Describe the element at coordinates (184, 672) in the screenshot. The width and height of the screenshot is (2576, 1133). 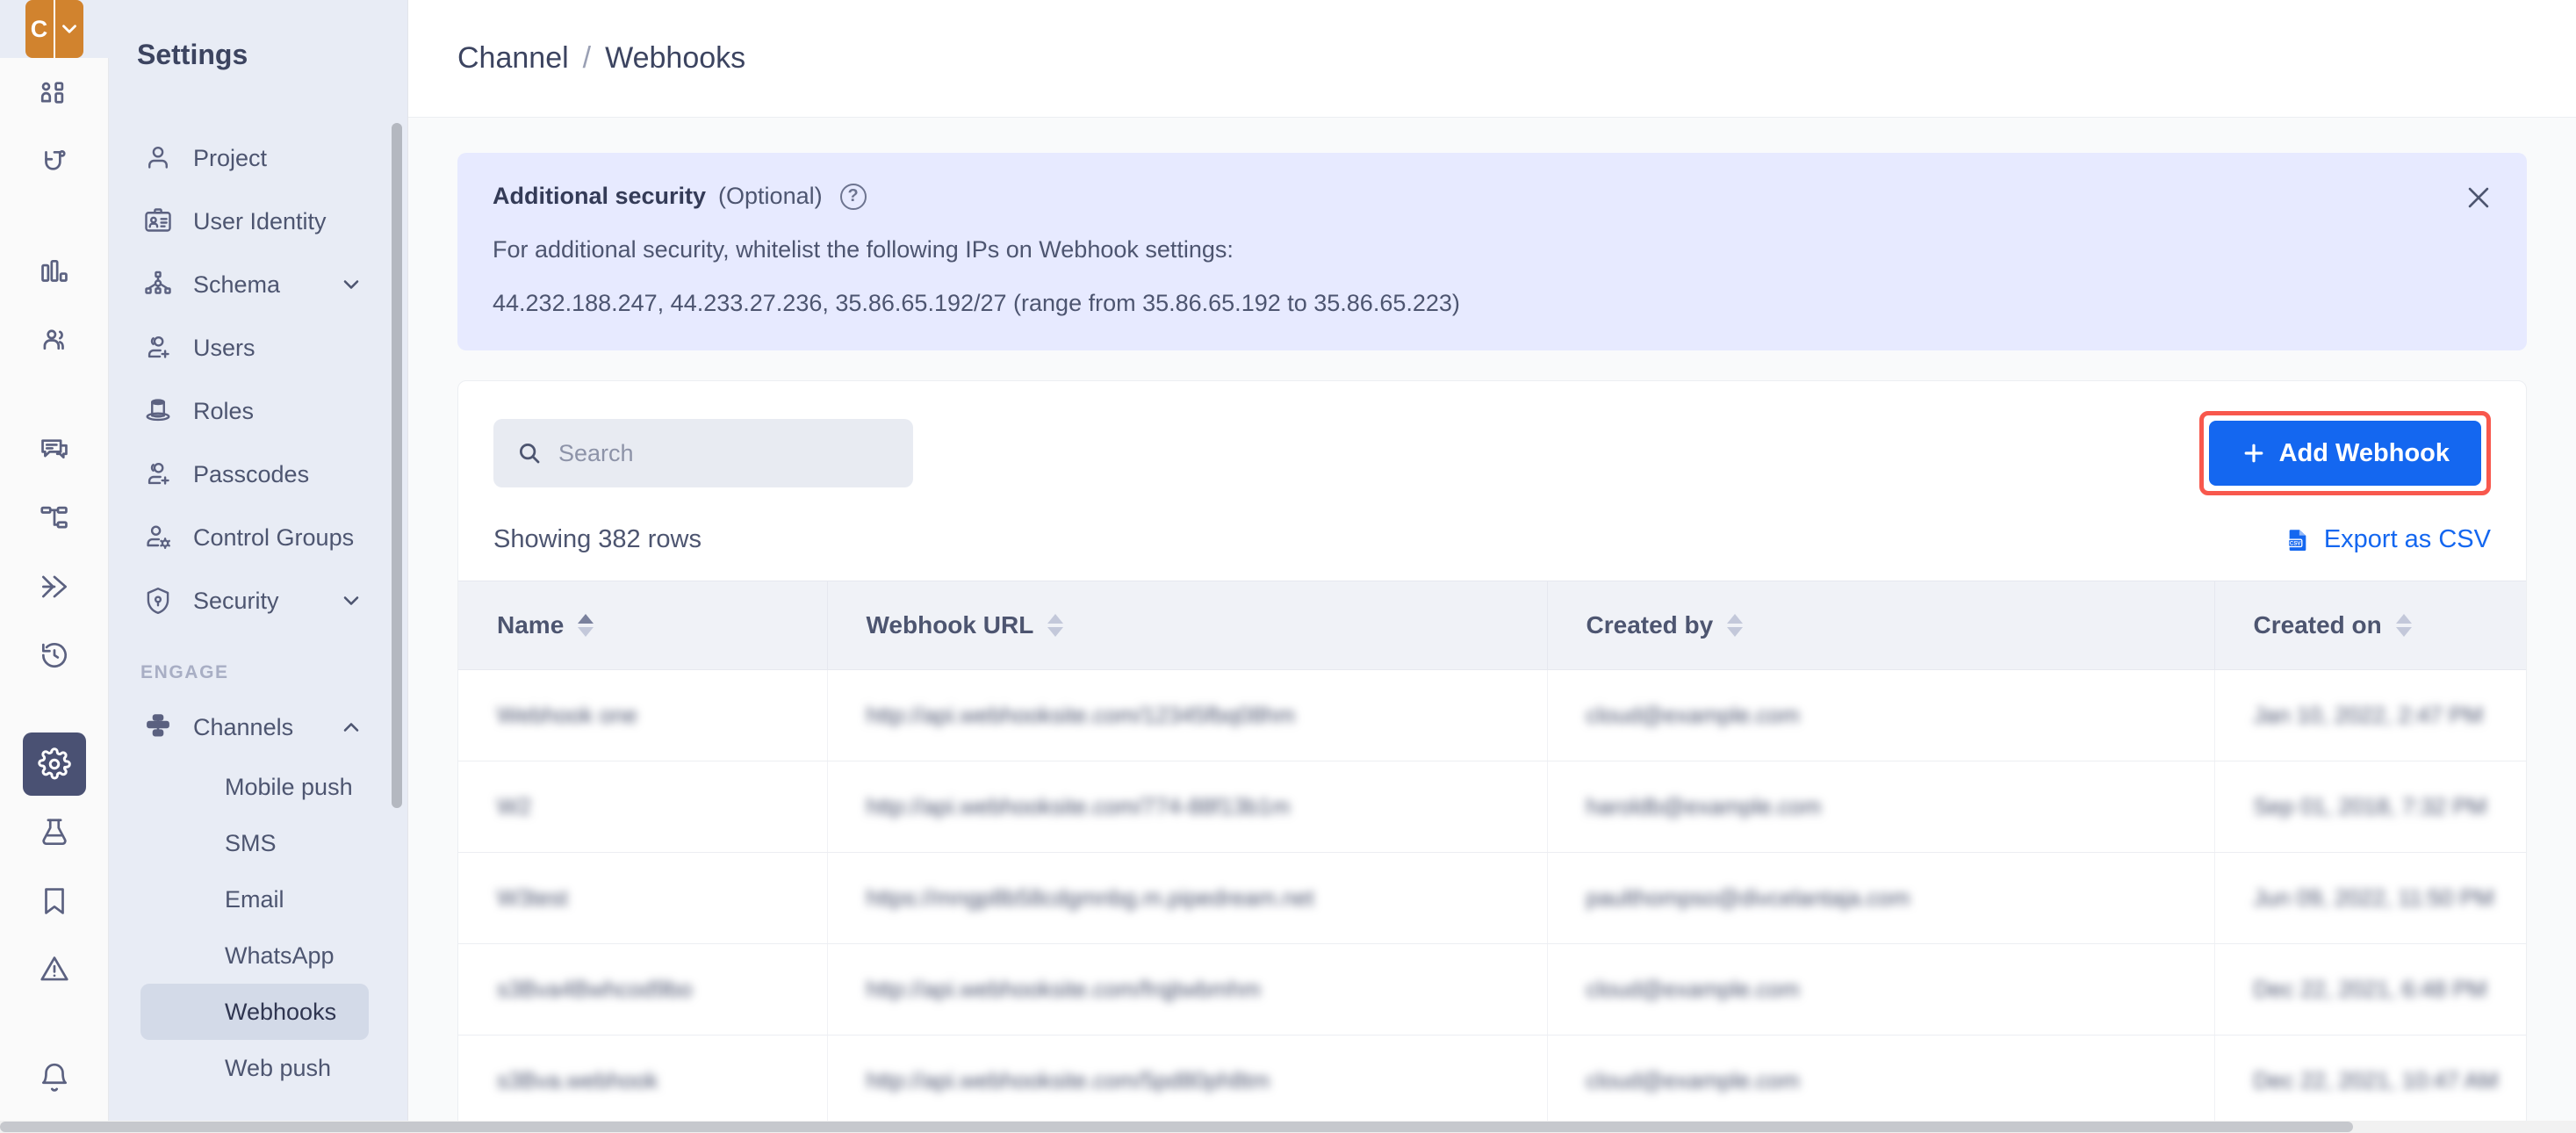
I see `sidebar-section-engage: ENGAGE` at that location.